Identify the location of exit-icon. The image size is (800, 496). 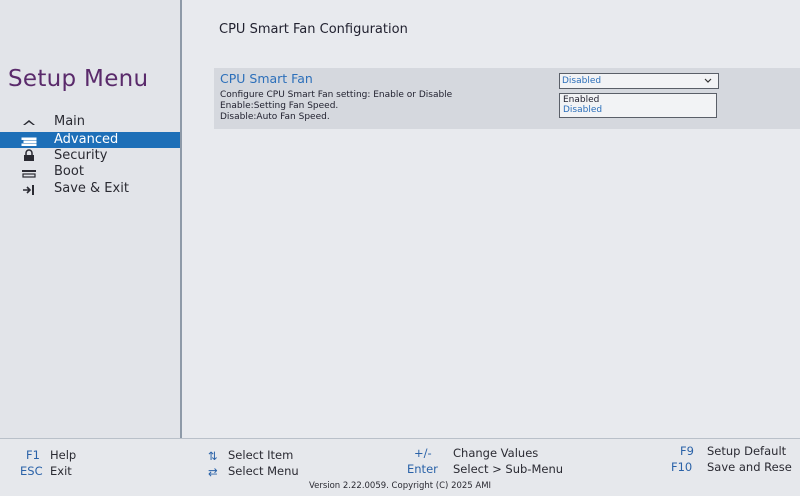
(29, 189).